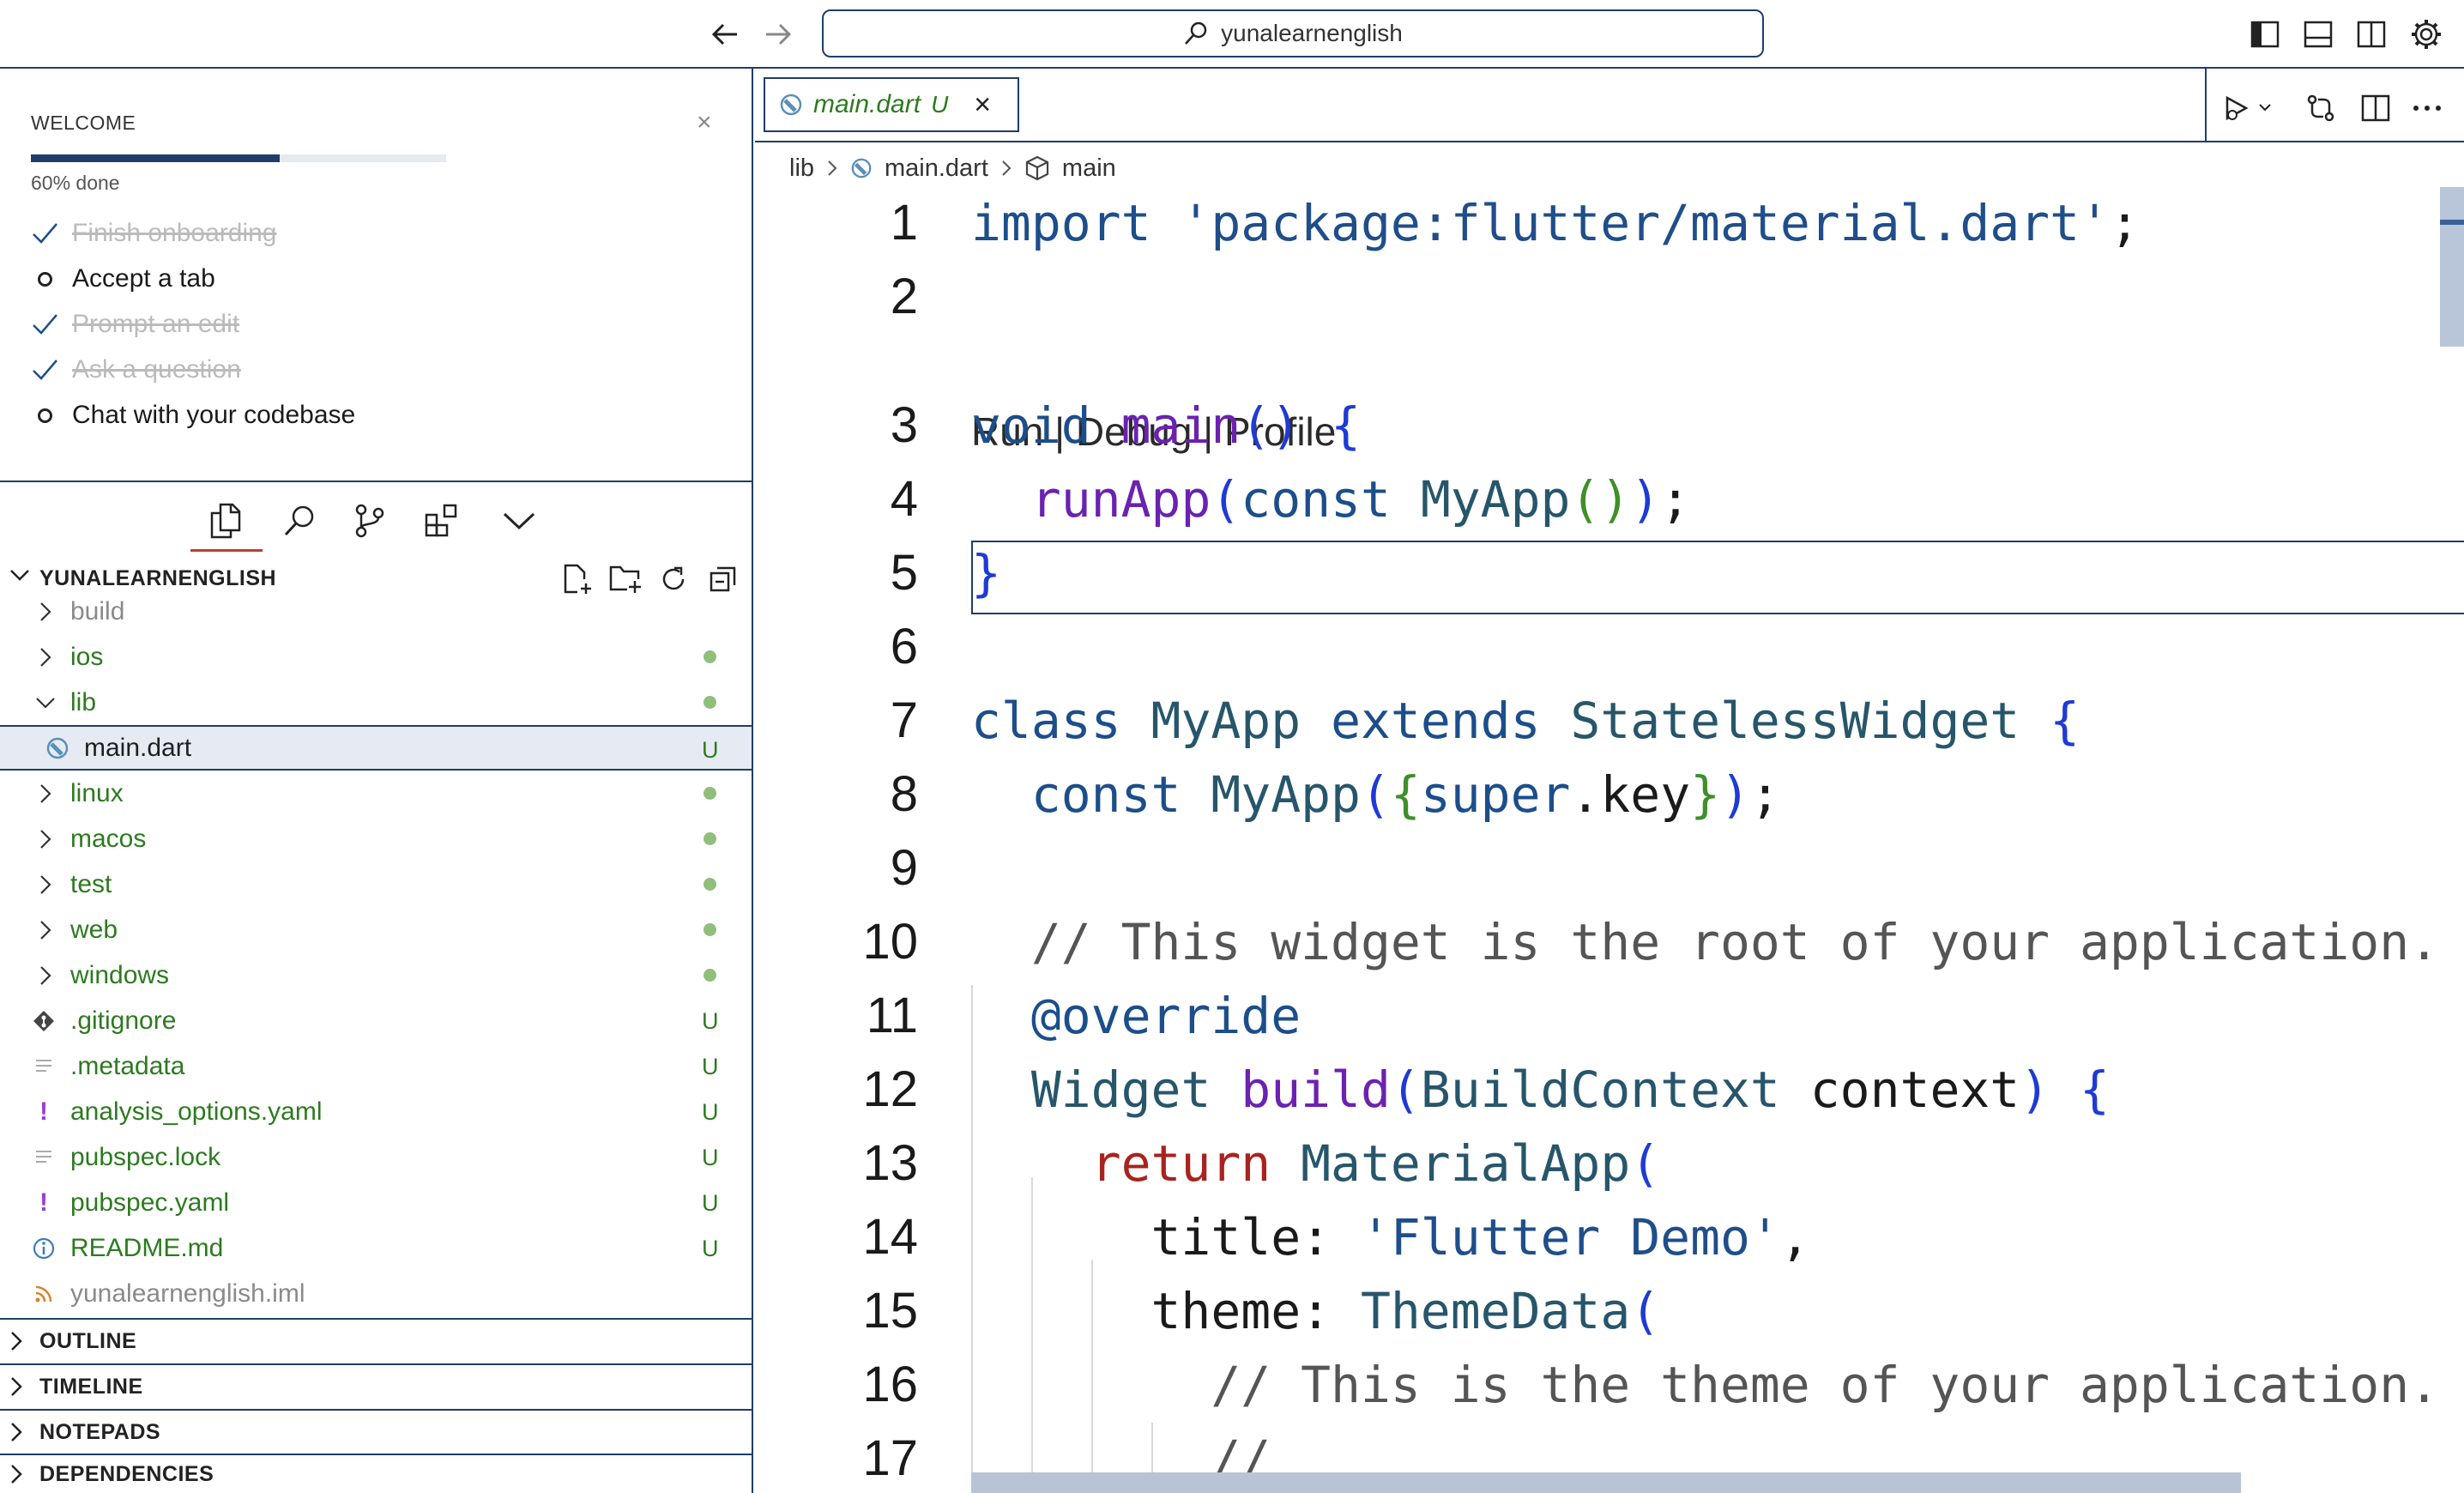 This screenshot has height=1493, width=2464. Describe the element at coordinates (1555, 223) in the screenshot. I see `code-line: import 'package:flutter/material.dart';` at that location.